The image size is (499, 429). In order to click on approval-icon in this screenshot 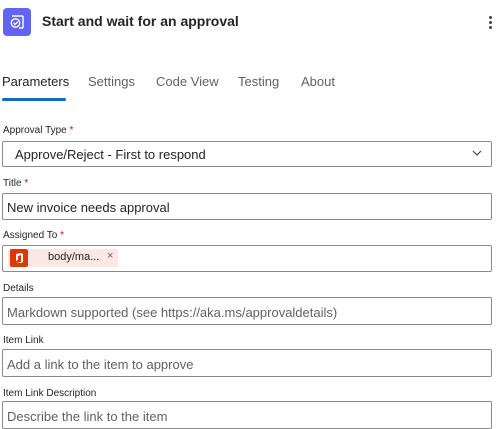, I will do `click(17, 22)`.